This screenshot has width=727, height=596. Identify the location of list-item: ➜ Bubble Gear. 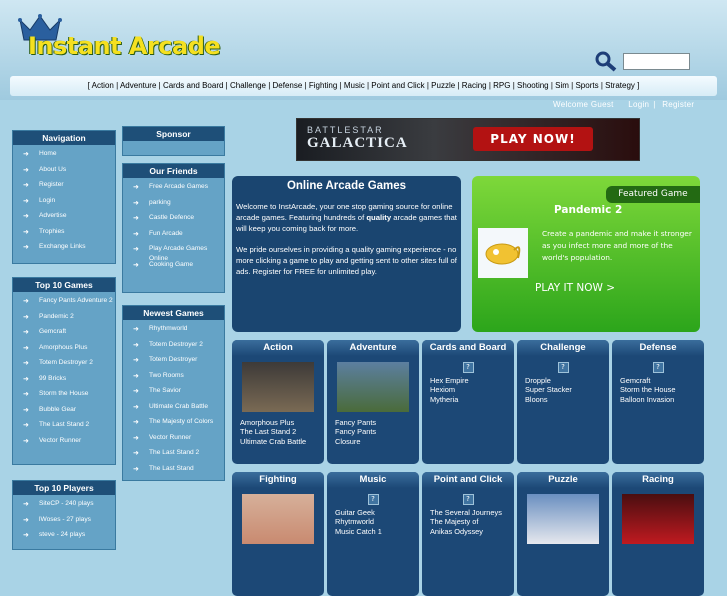
(64, 413).